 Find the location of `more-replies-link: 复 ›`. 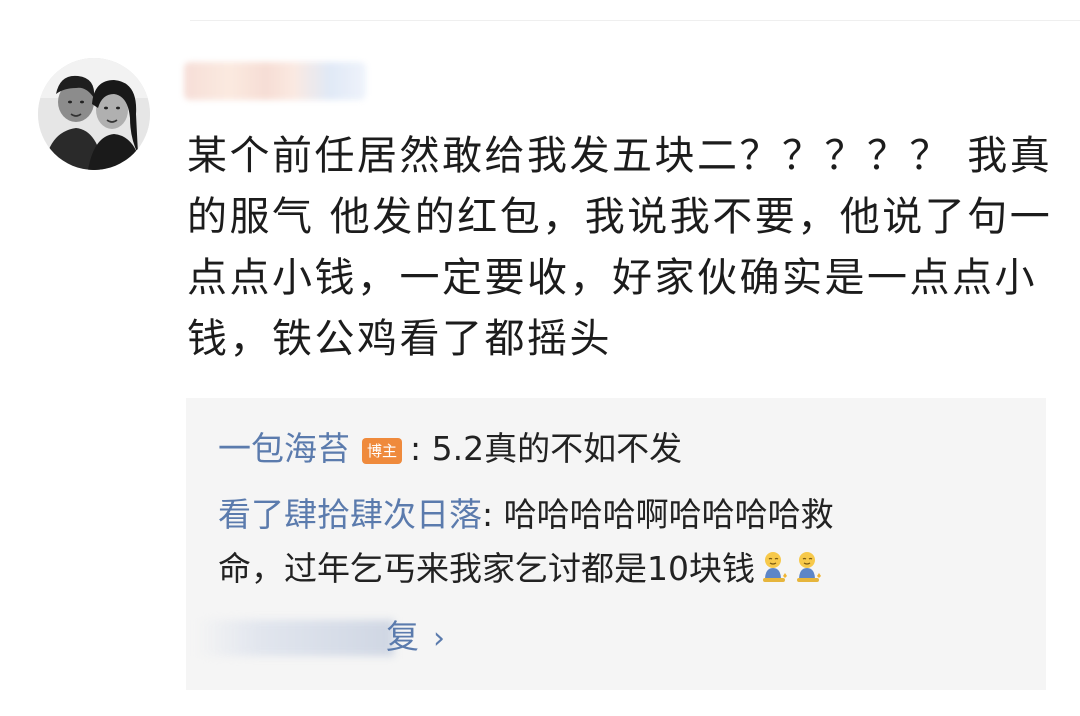

more-replies-link: 复 › is located at coordinates (415, 638).